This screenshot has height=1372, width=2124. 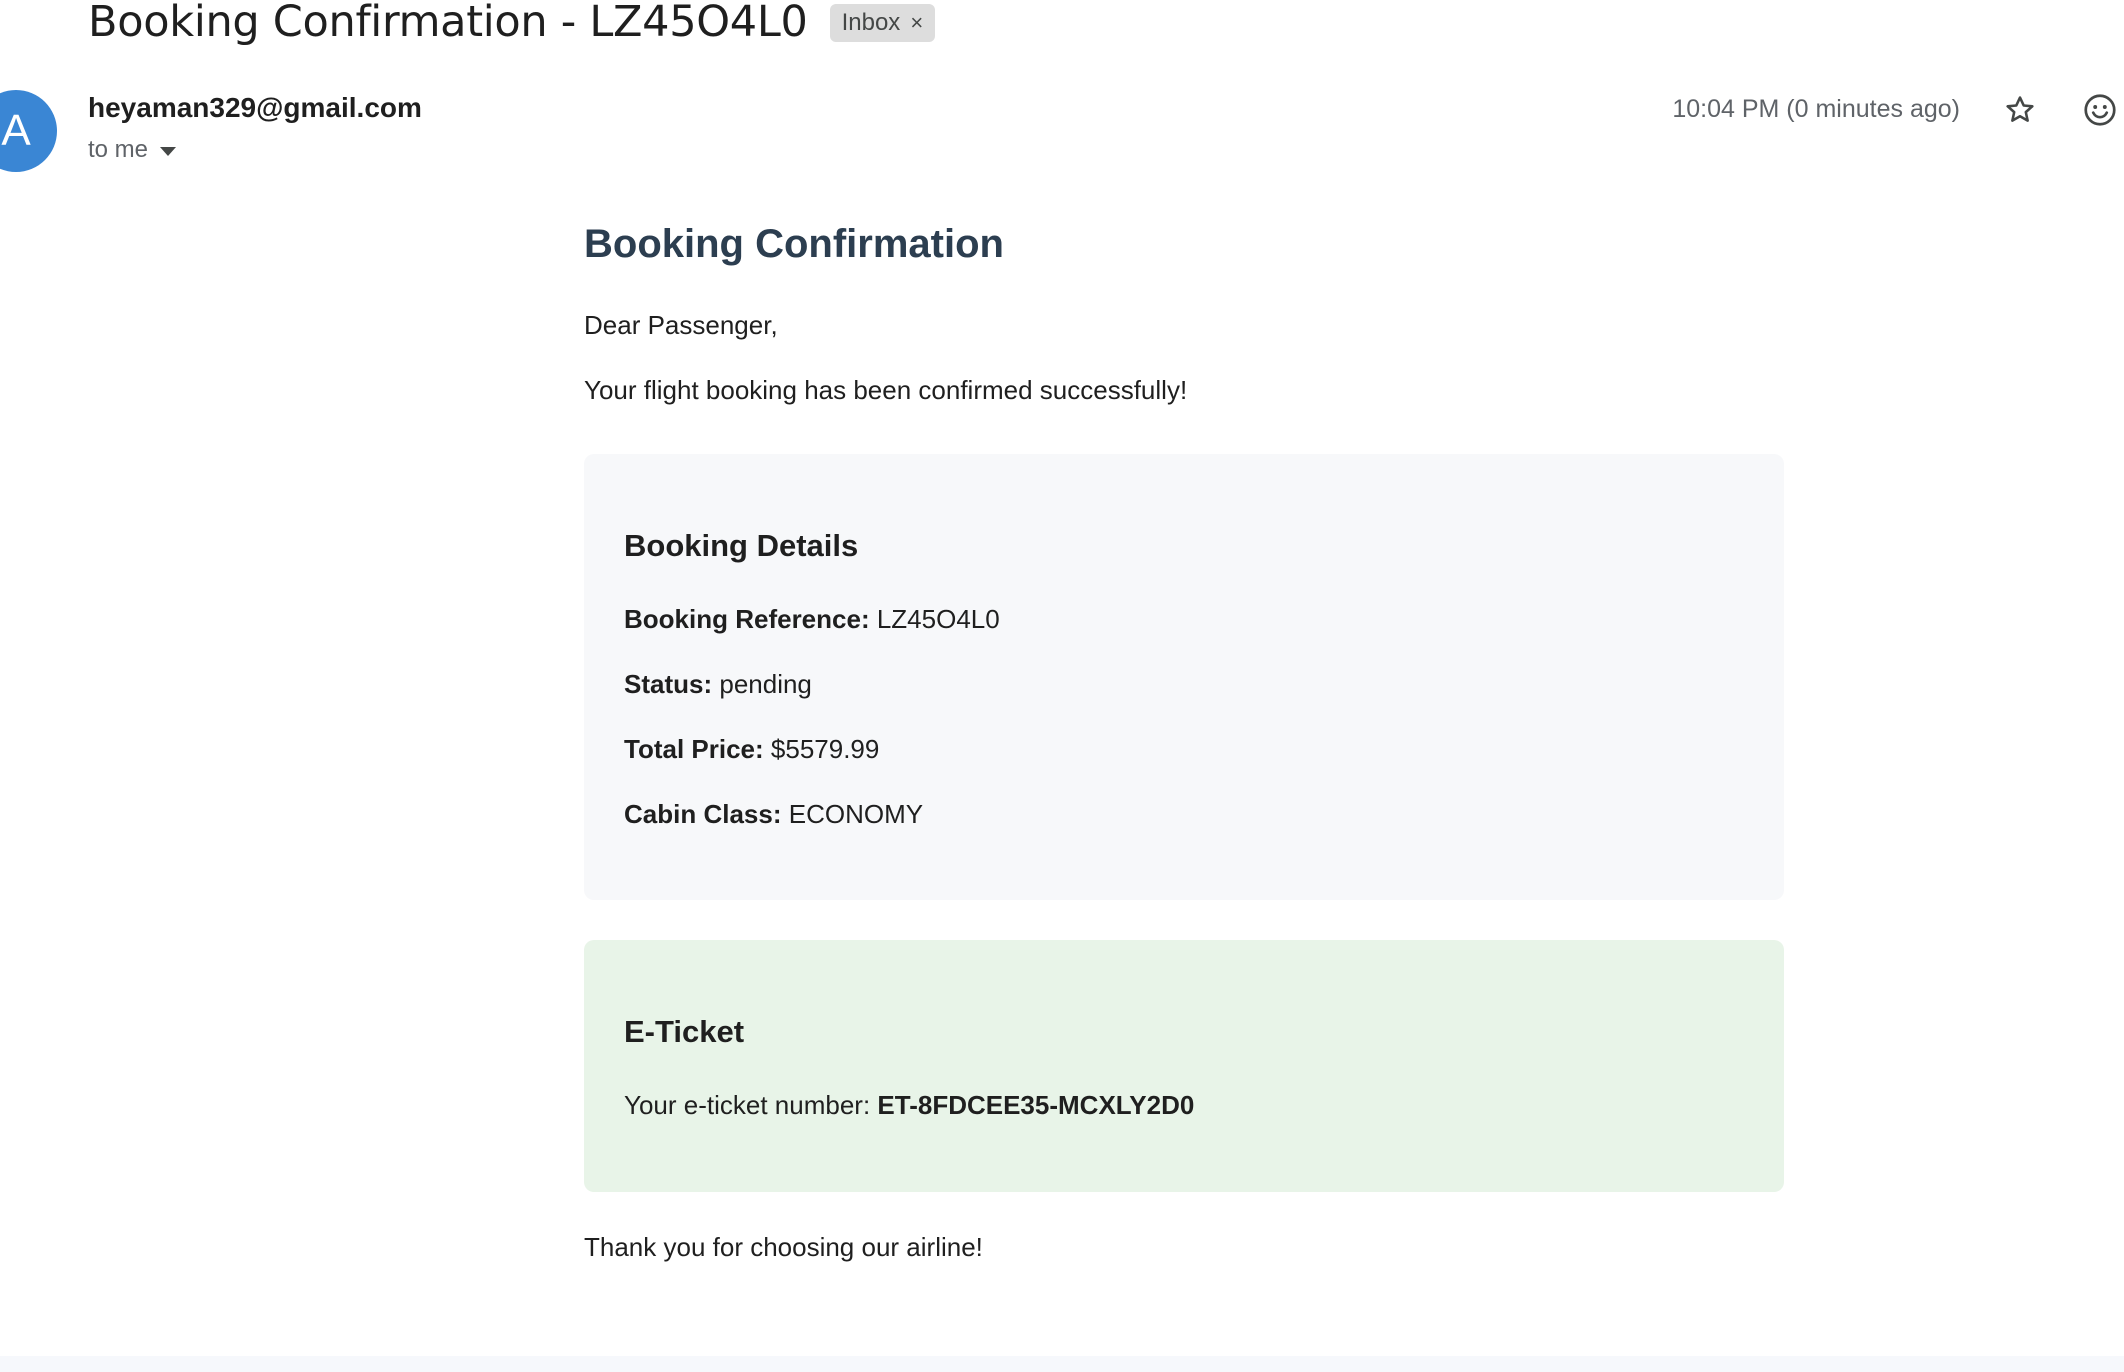 I want to click on status-value: pending, so click(x=765, y=684).